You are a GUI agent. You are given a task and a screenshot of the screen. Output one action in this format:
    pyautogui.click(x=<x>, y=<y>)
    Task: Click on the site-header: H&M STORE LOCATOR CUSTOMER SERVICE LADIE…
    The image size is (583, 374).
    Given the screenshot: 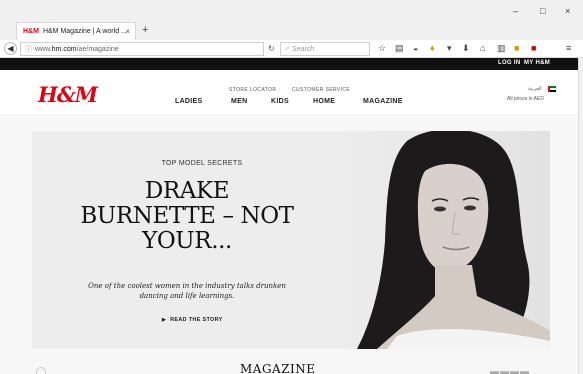 What is the action you would take?
    pyautogui.click(x=289, y=93)
    